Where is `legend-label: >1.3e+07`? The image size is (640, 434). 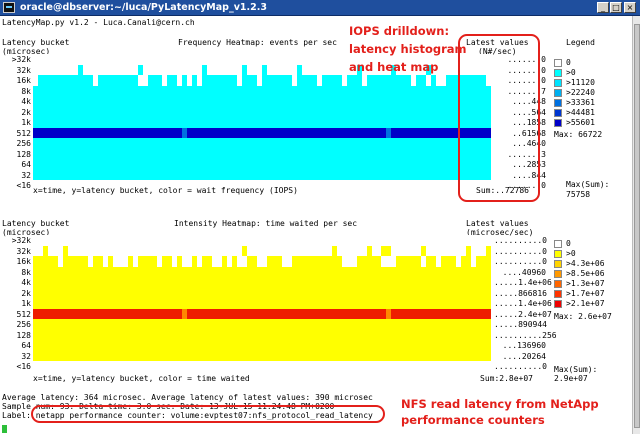
legend-label: >1.3e+07 is located at coordinates (585, 283).